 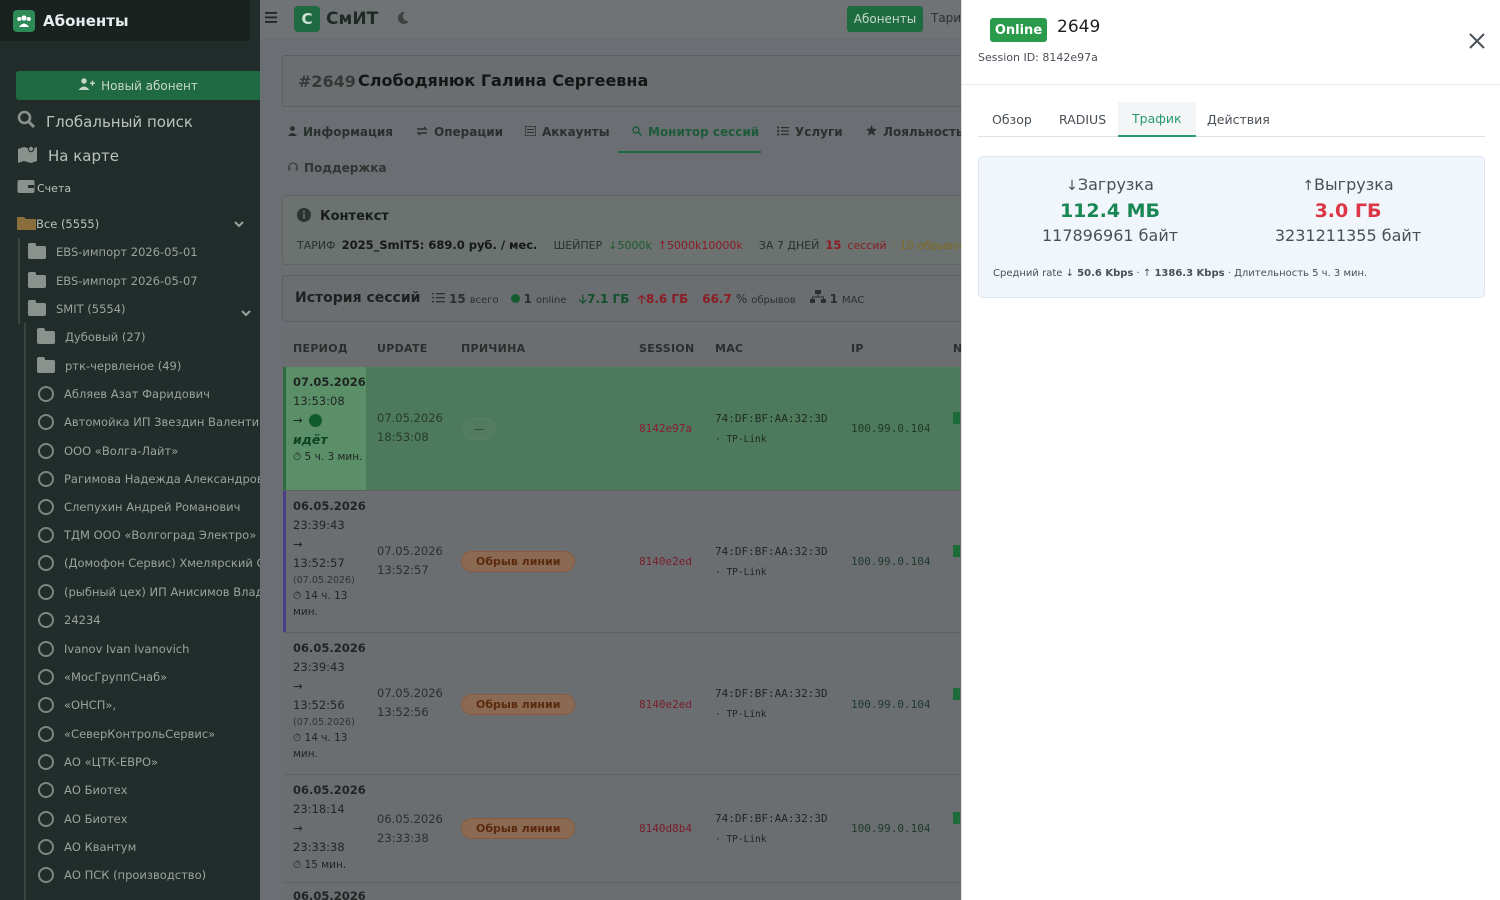 I want to click on subscriber-item: «ОНСП»,, so click(x=130, y=705).